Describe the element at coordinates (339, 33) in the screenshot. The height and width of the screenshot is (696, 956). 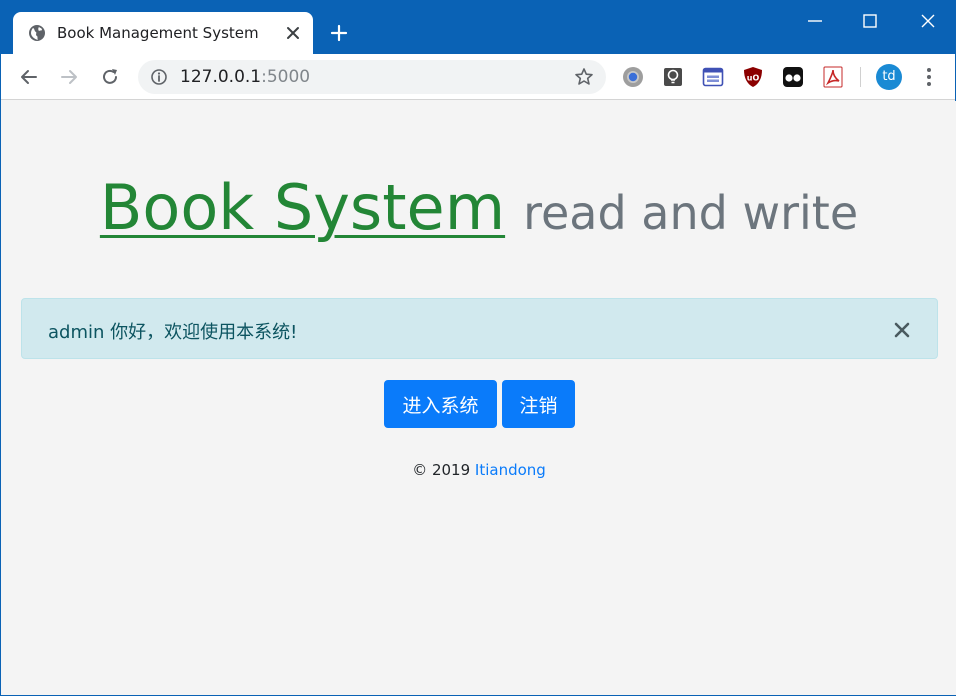
I see `plus-icon` at that location.